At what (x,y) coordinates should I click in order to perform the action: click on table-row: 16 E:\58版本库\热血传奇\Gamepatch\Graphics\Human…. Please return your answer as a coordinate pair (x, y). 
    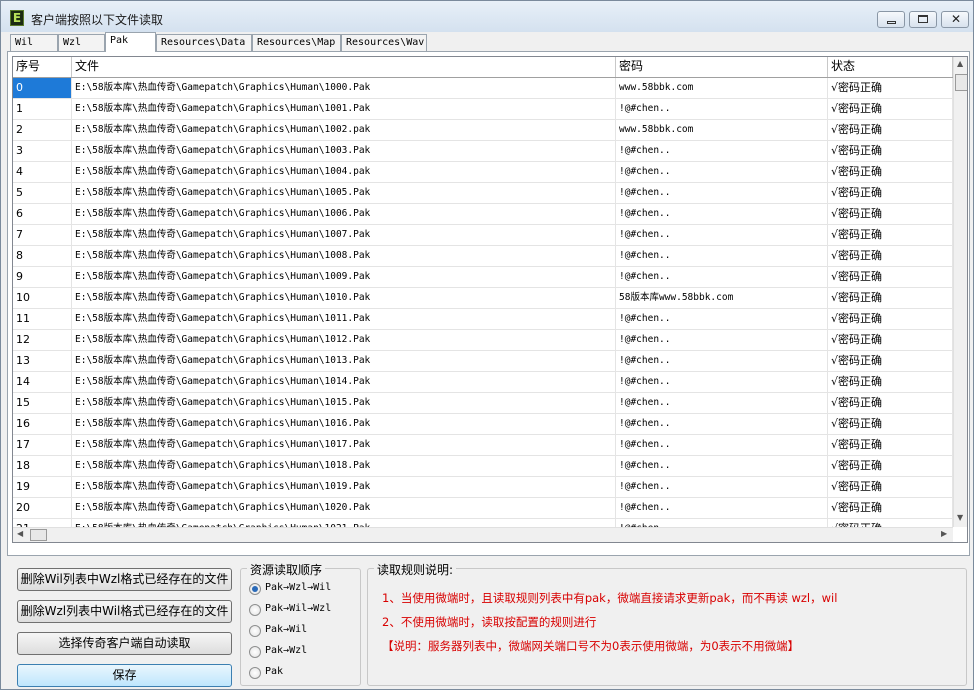
    Looking at the image, I should click on (483, 424).